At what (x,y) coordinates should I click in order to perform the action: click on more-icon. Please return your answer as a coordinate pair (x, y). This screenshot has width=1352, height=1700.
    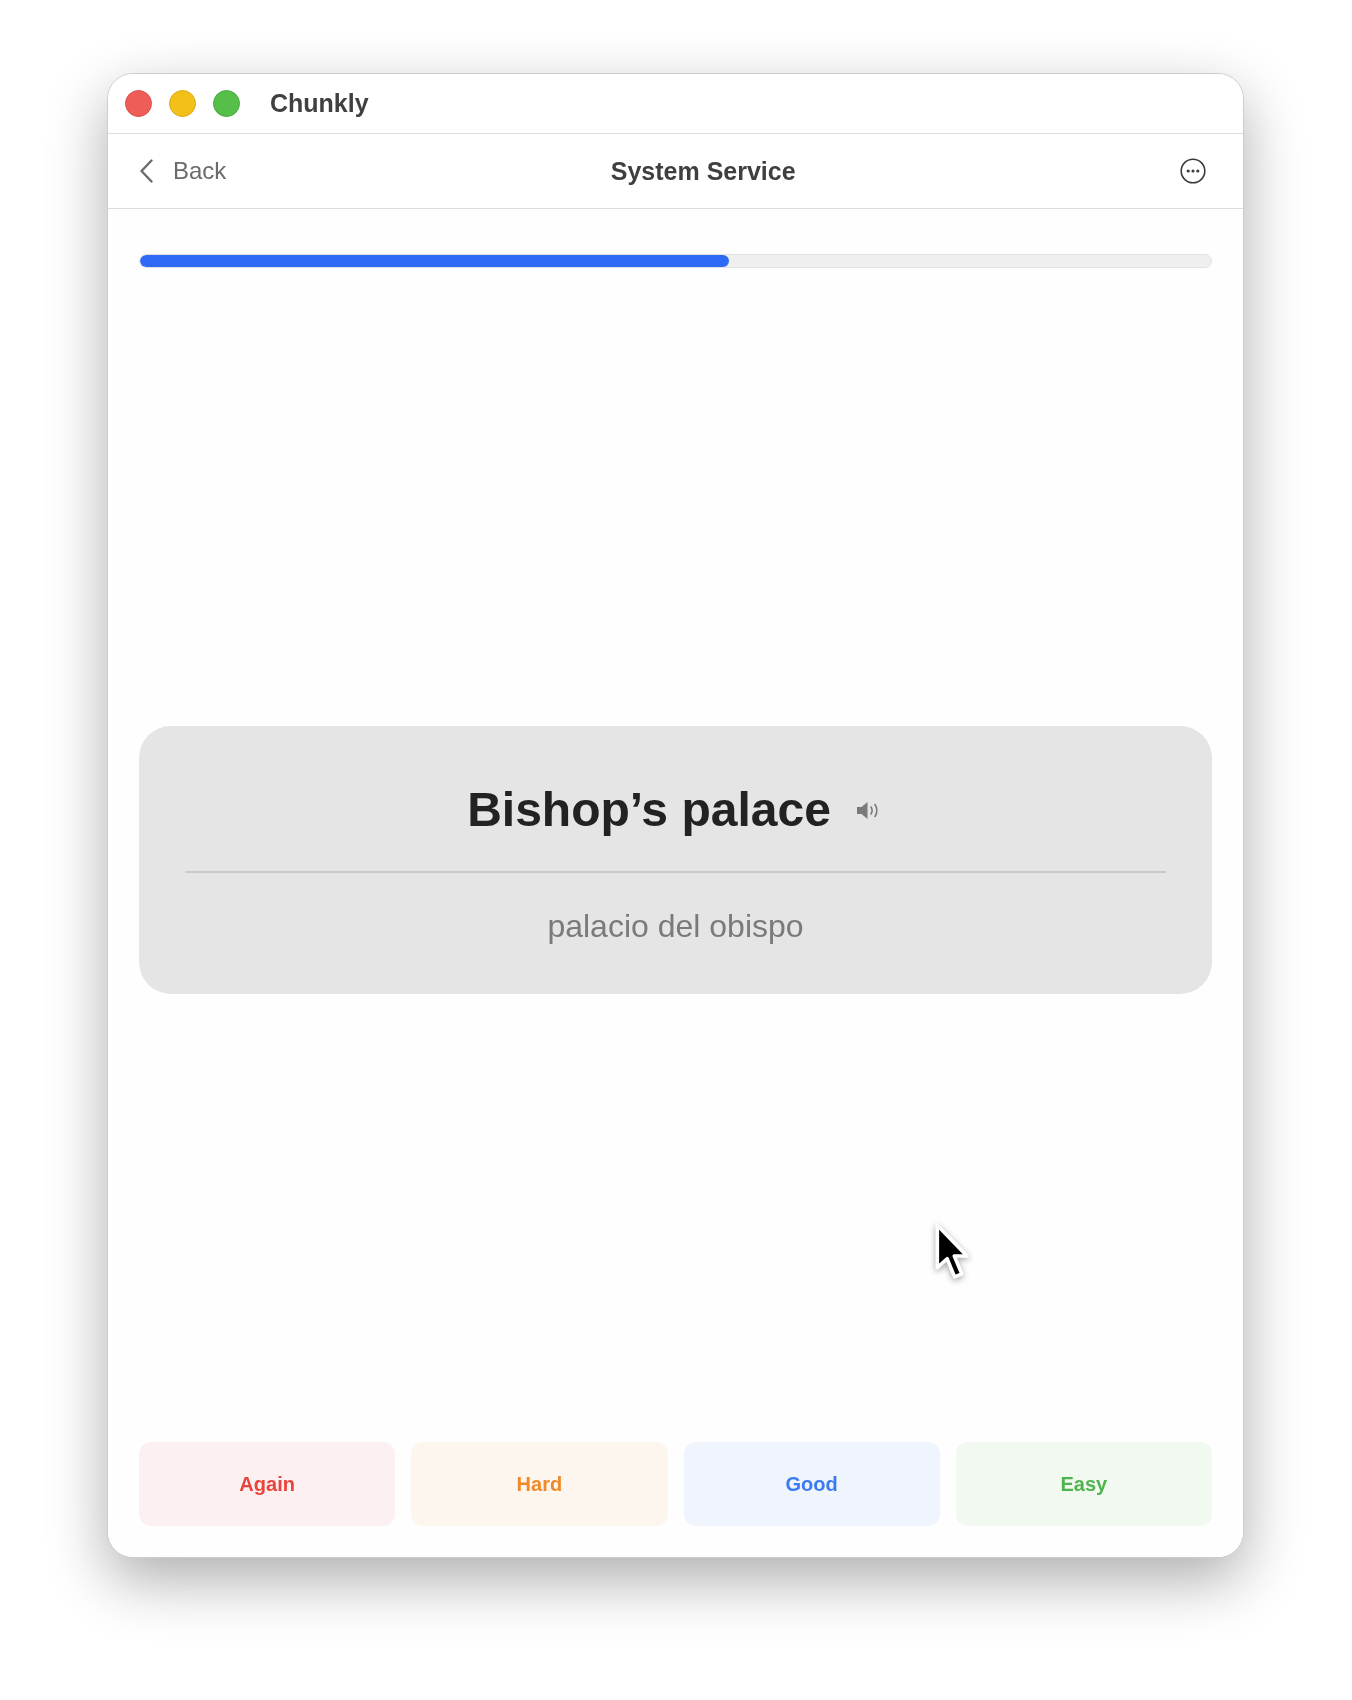
    Looking at the image, I should click on (1193, 171).